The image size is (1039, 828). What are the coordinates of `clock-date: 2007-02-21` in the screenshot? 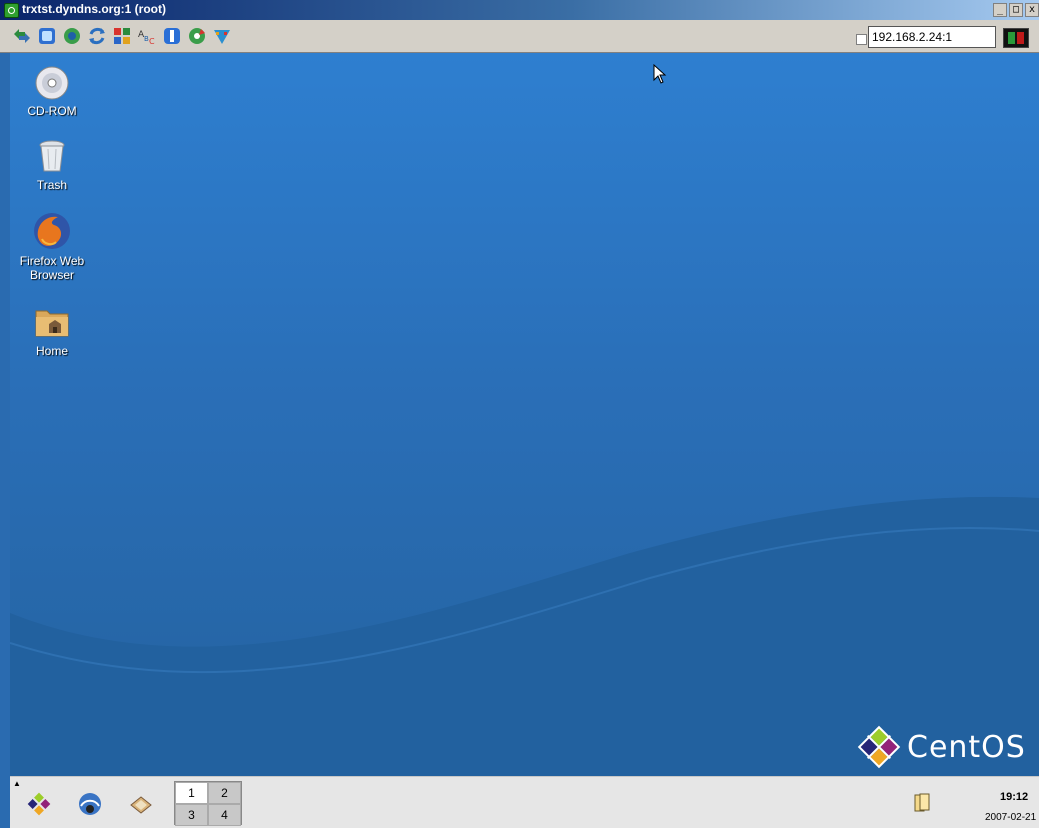 It's located at (1010, 817).